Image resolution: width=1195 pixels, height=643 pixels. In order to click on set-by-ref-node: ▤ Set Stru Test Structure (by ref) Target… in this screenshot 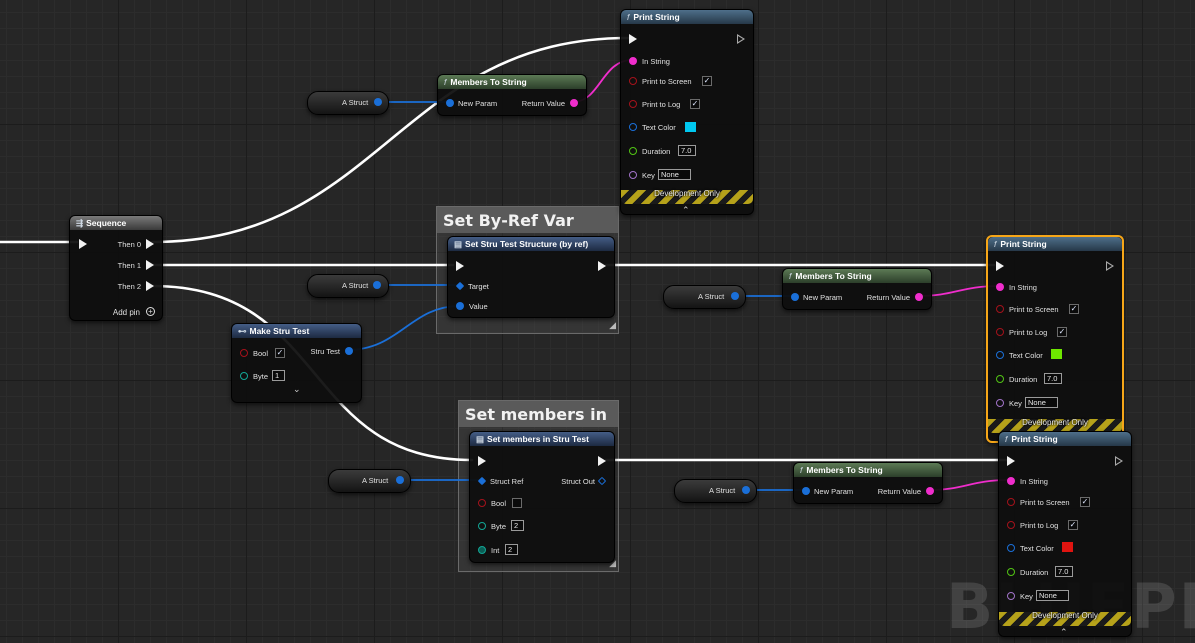, I will do `click(531, 277)`.